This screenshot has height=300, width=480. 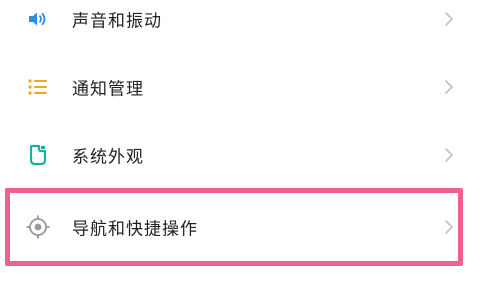 What do you see at coordinates (38, 227) in the screenshot?
I see `navigation-target-icon` at bounding box center [38, 227].